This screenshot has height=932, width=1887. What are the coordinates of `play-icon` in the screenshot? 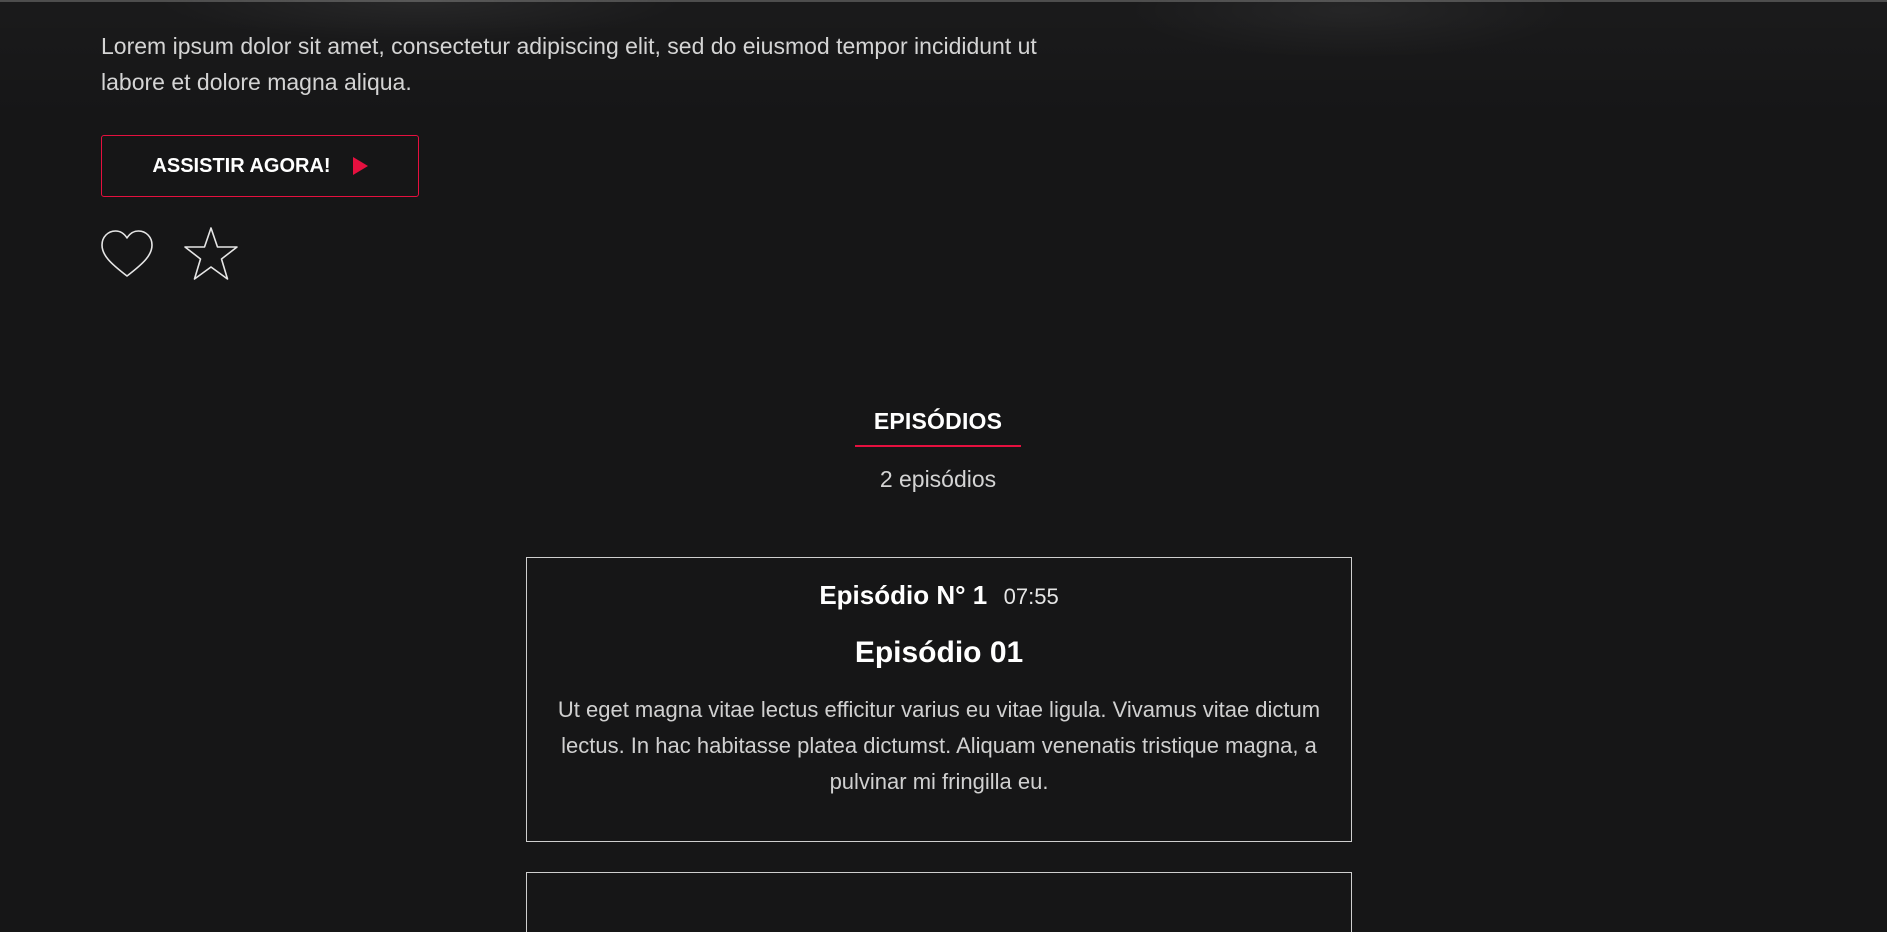 It's located at (360, 166).